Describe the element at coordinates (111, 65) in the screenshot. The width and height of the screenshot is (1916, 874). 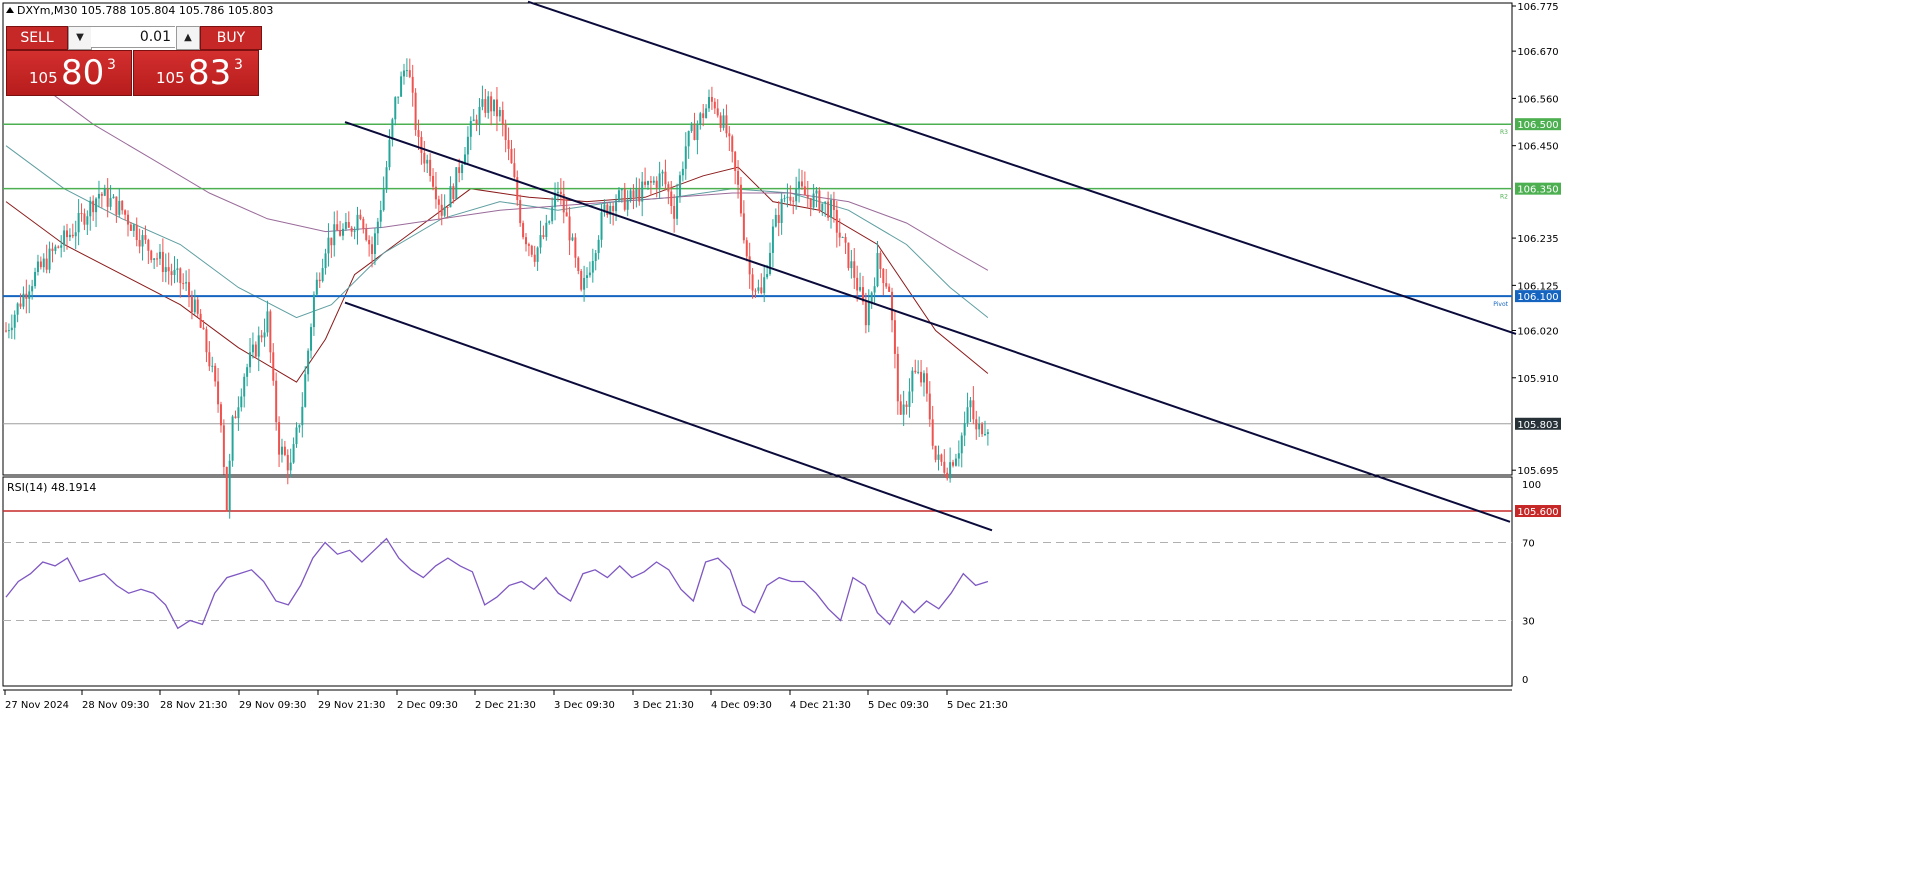
I see `bid-price-sup: 3` at that location.